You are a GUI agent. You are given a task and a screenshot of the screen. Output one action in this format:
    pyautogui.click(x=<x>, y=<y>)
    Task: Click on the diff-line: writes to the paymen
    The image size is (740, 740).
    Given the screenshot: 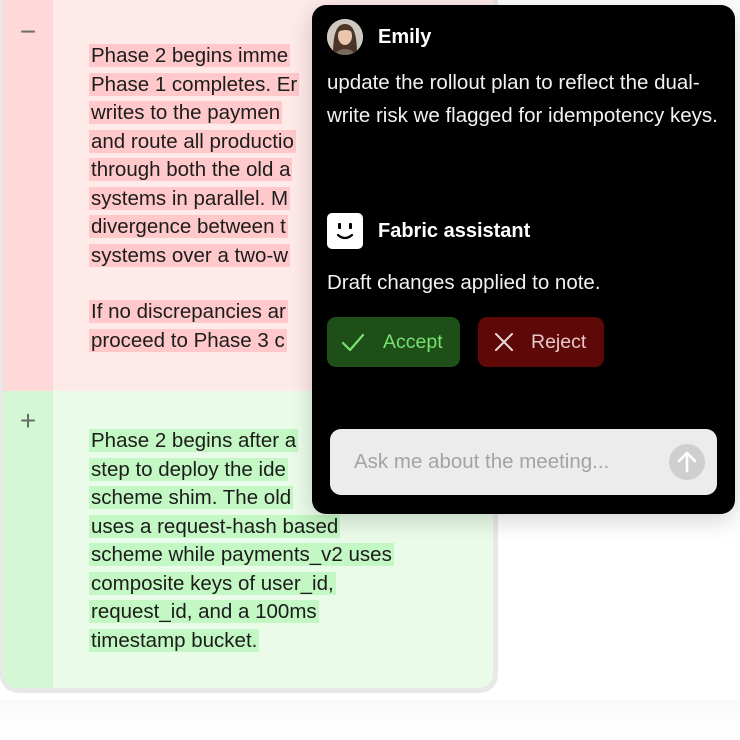 What is the action you would take?
    pyautogui.click(x=186, y=112)
    